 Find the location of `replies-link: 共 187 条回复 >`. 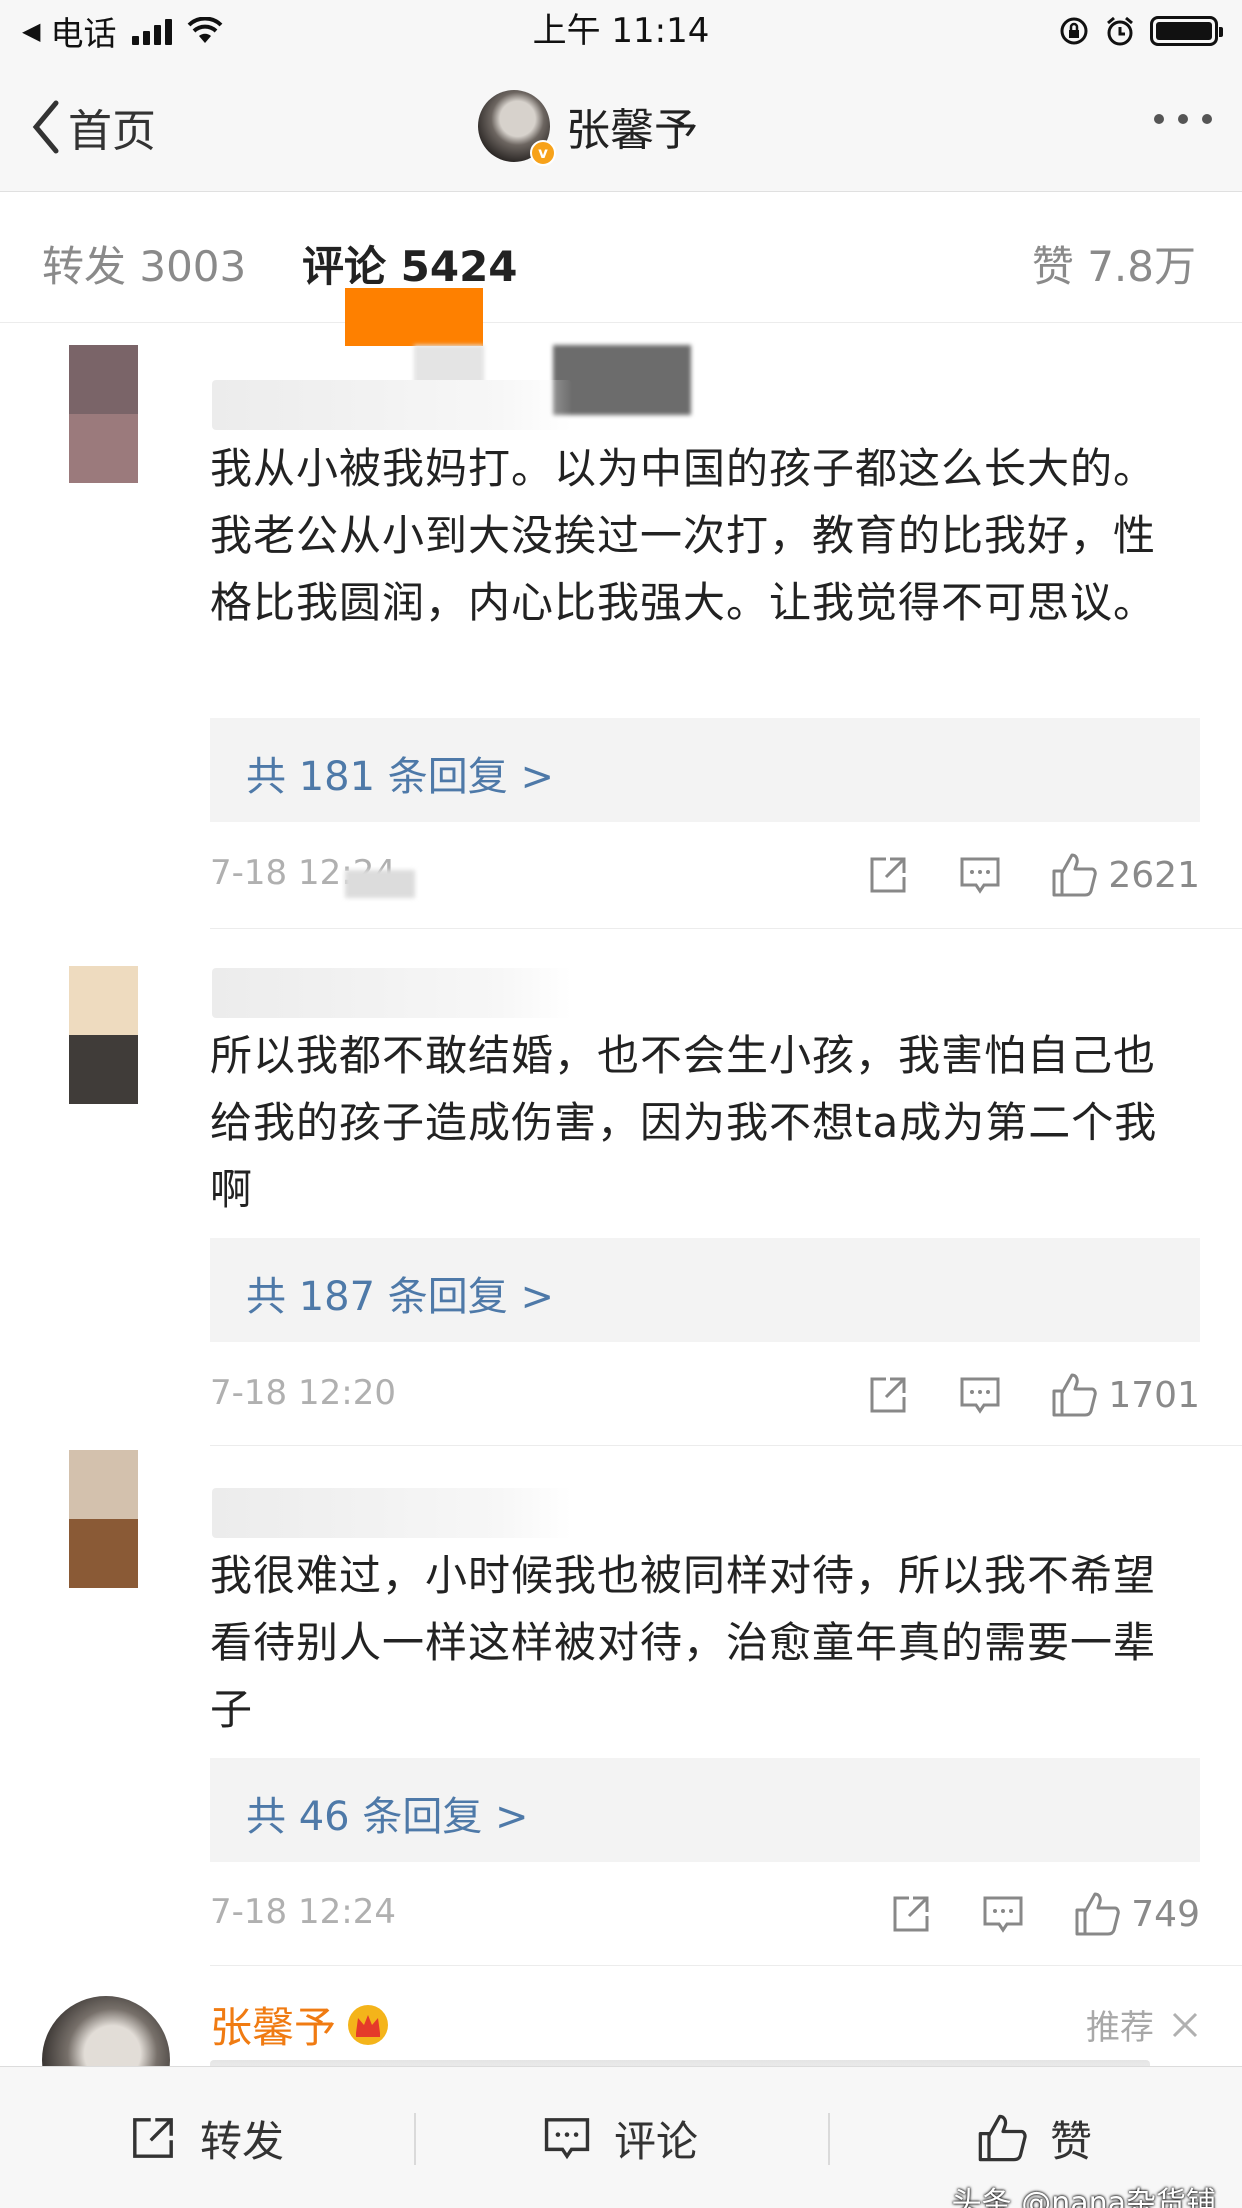

replies-link: 共 187 条回复 > is located at coordinates (705, 1290).